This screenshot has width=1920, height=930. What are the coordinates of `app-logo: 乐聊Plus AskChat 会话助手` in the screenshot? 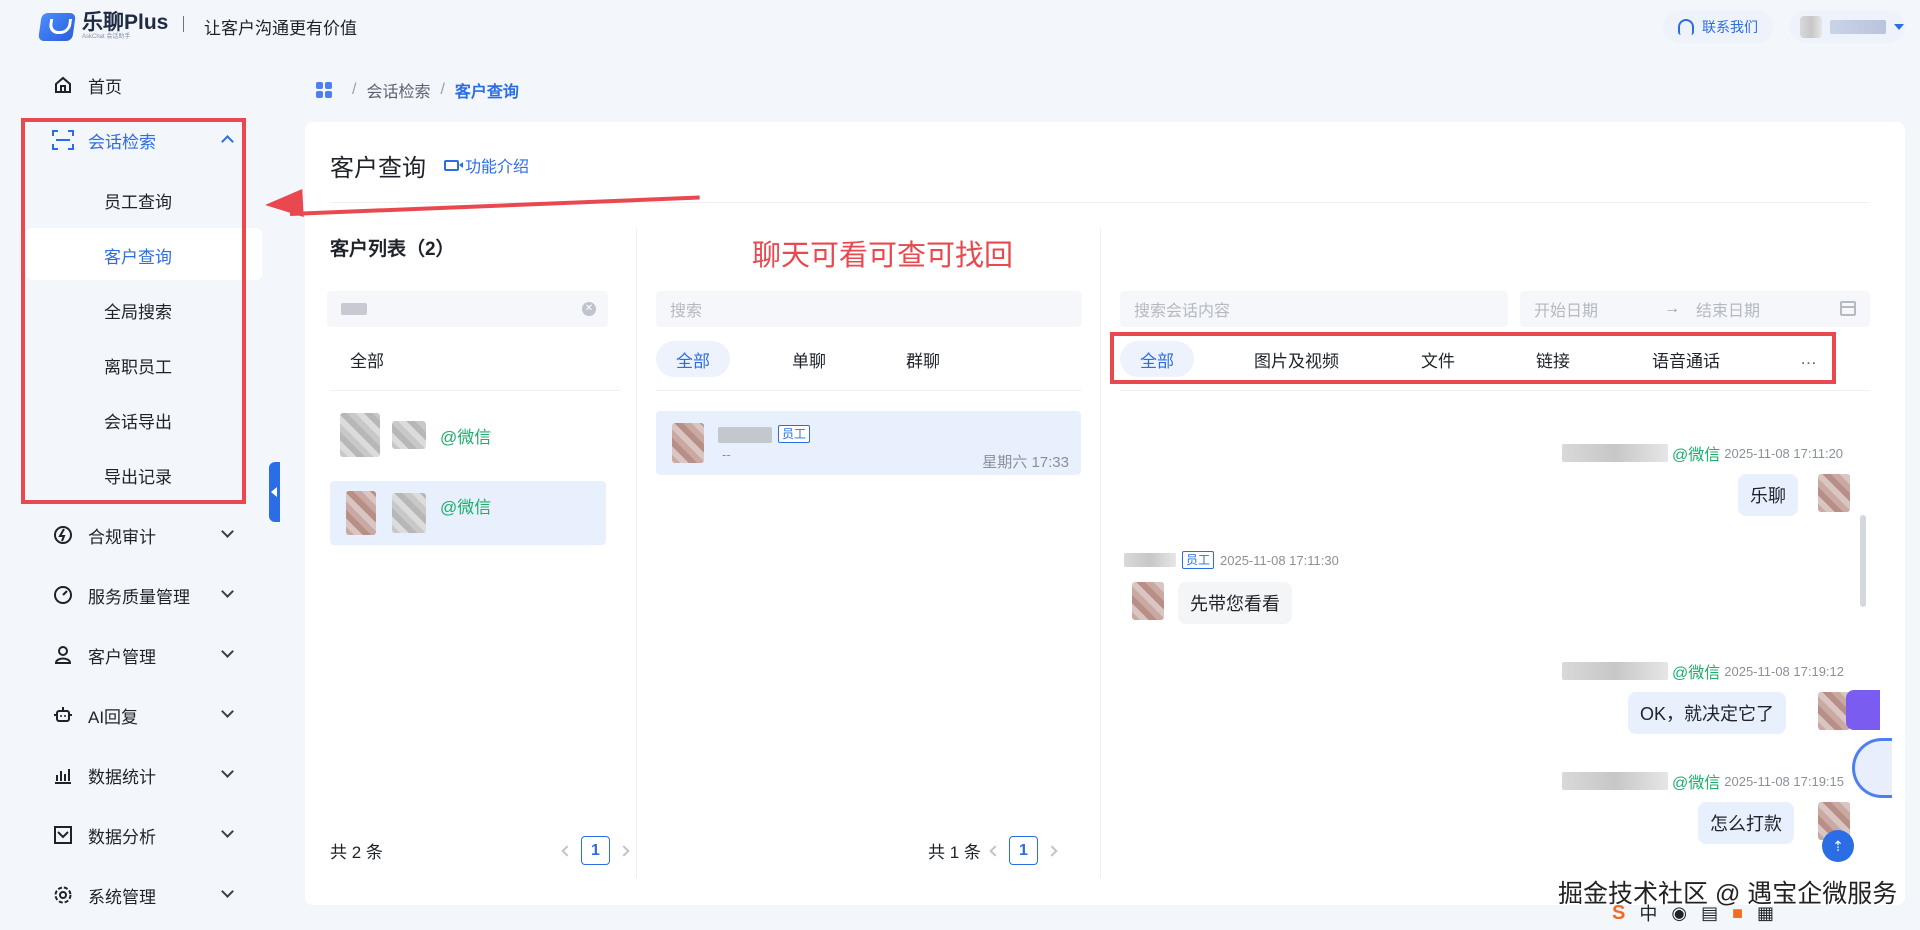 It's located at (103, 26).